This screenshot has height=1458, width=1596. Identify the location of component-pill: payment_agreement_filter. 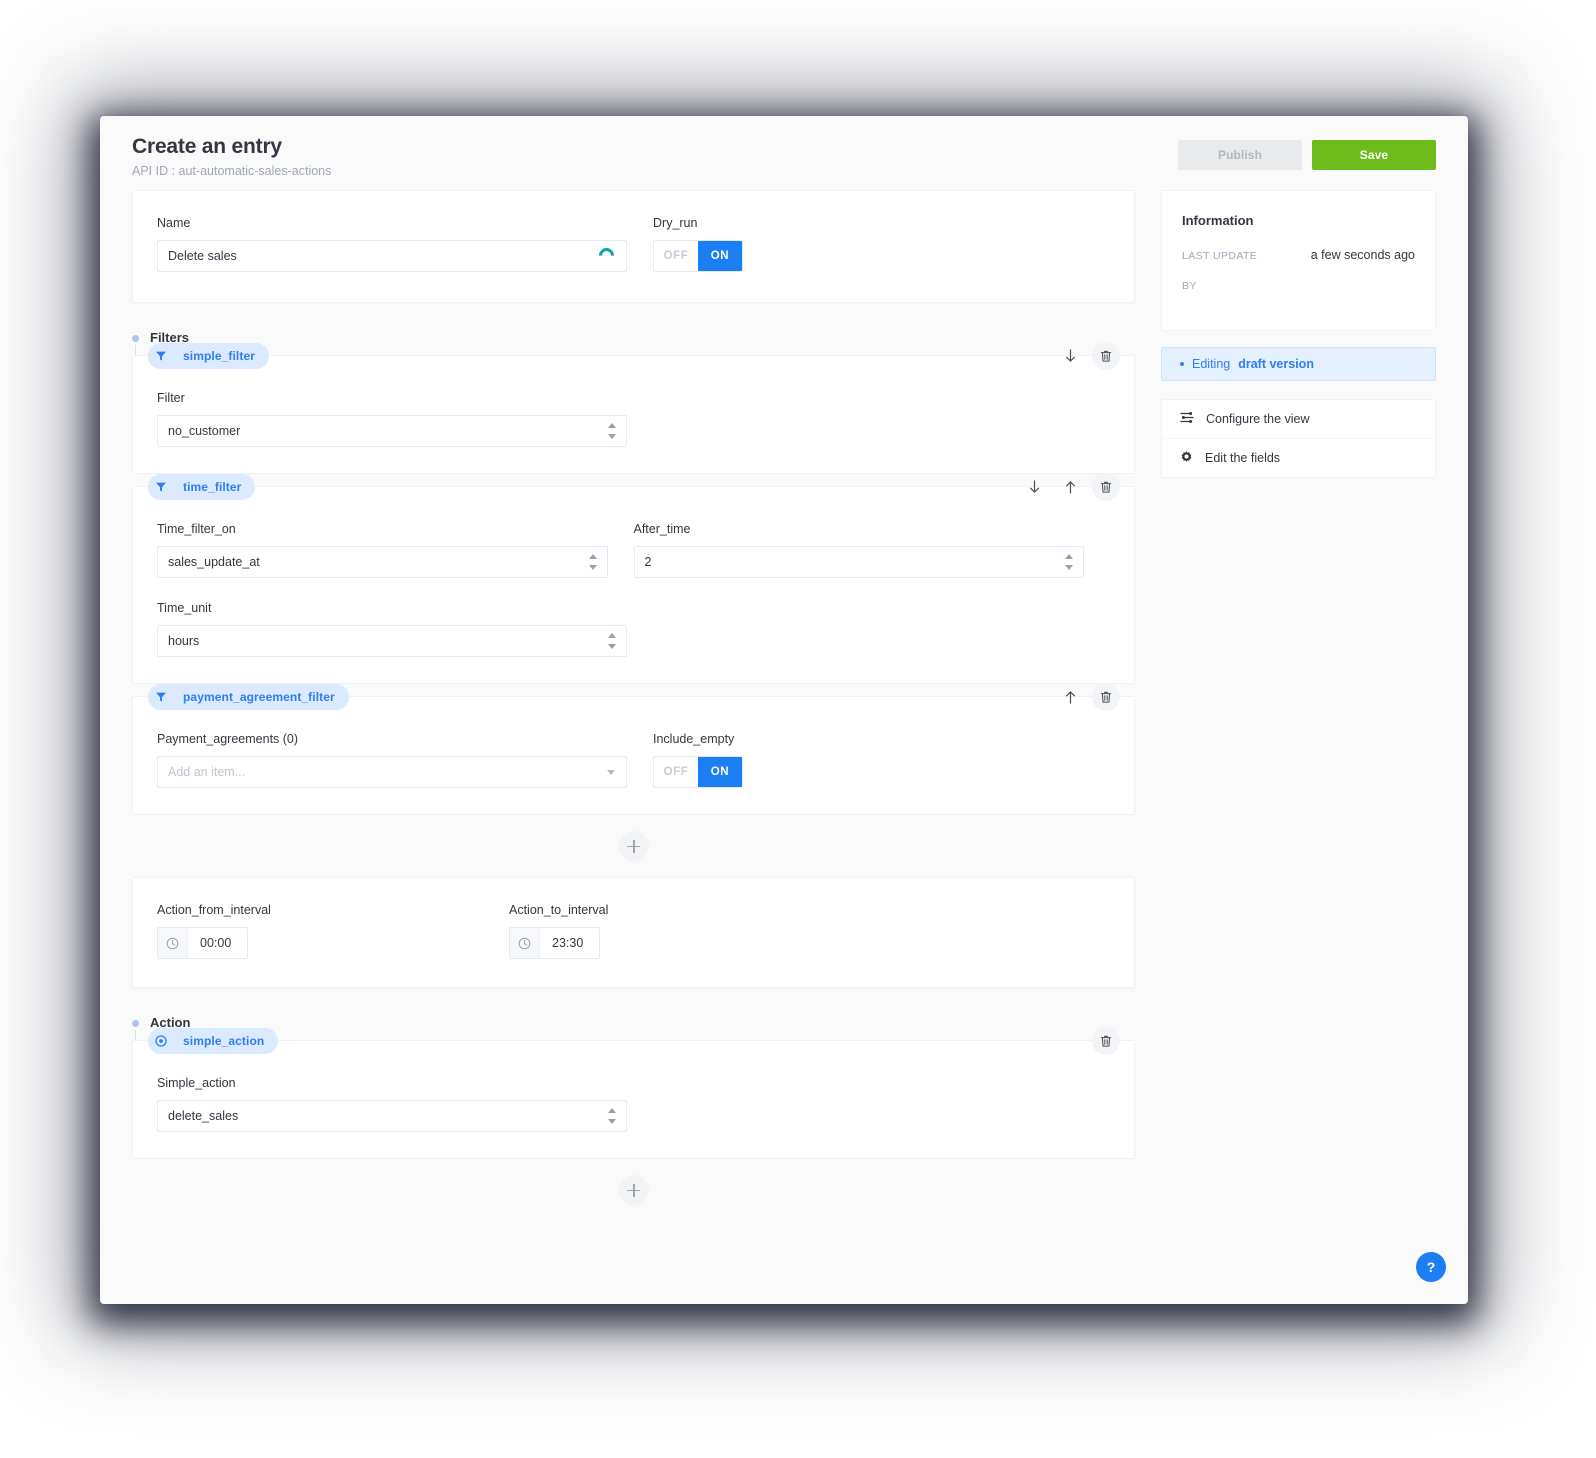
(248, 697).